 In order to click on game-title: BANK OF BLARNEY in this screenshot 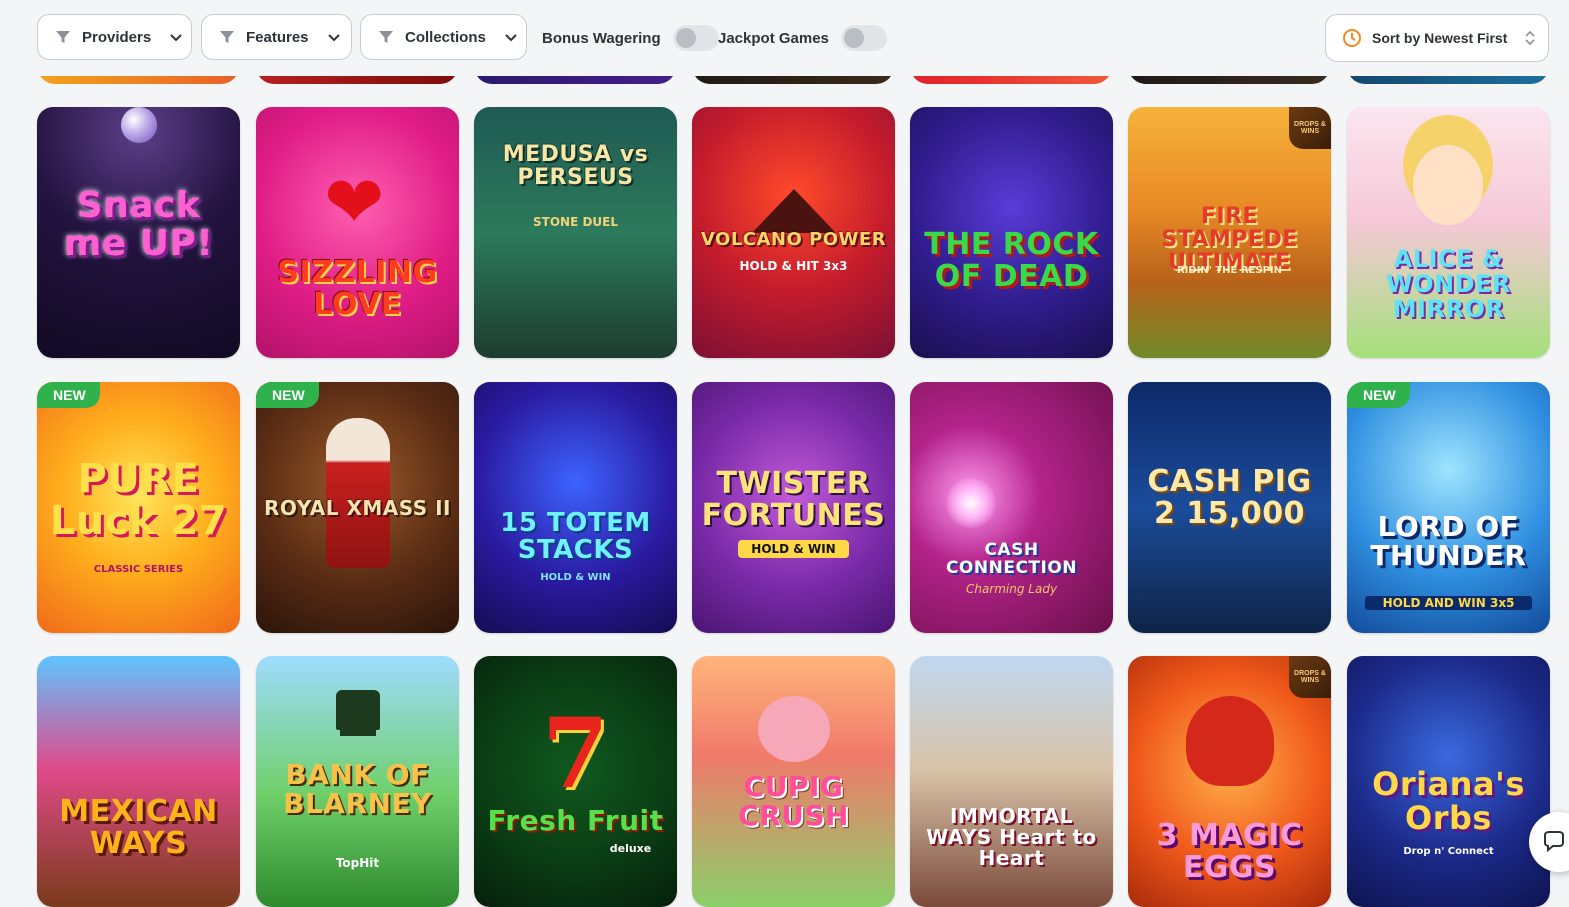, I will do `click(357, 789)`.